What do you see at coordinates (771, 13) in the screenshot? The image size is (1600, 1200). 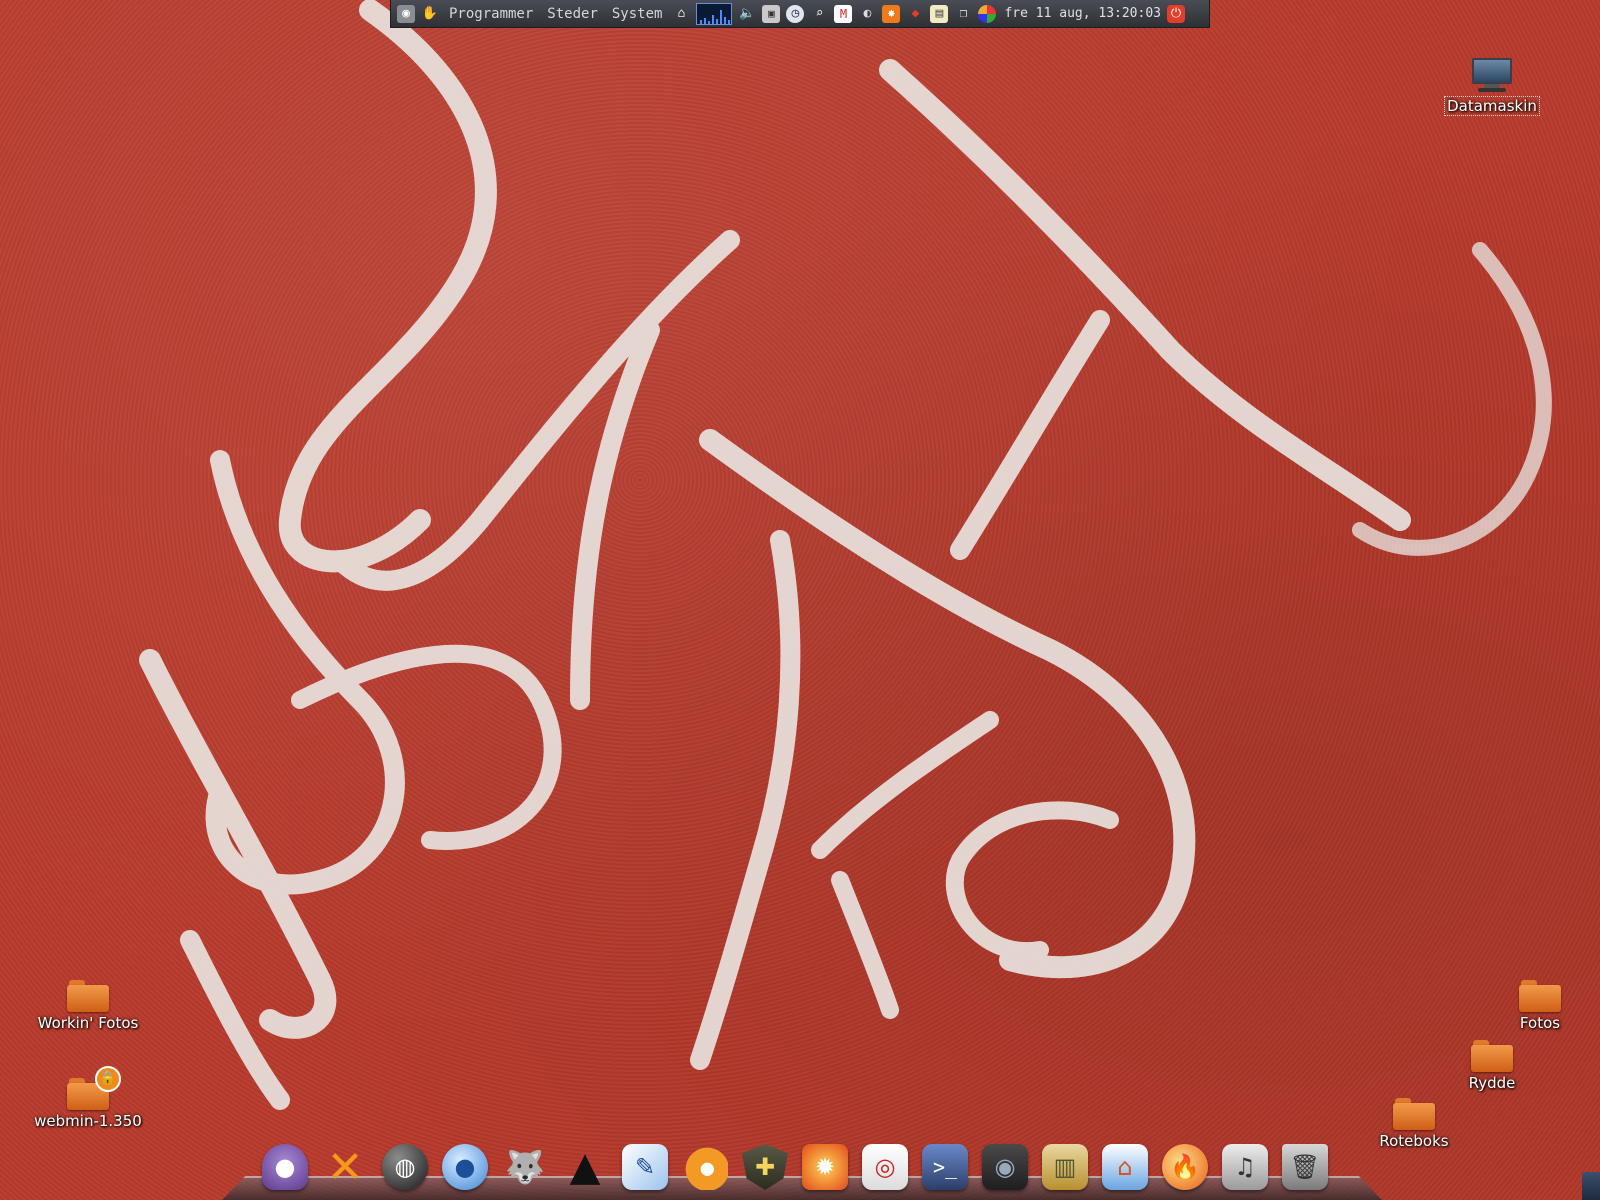 I see `network-icon: ▣` at bounding box center [771, 13].